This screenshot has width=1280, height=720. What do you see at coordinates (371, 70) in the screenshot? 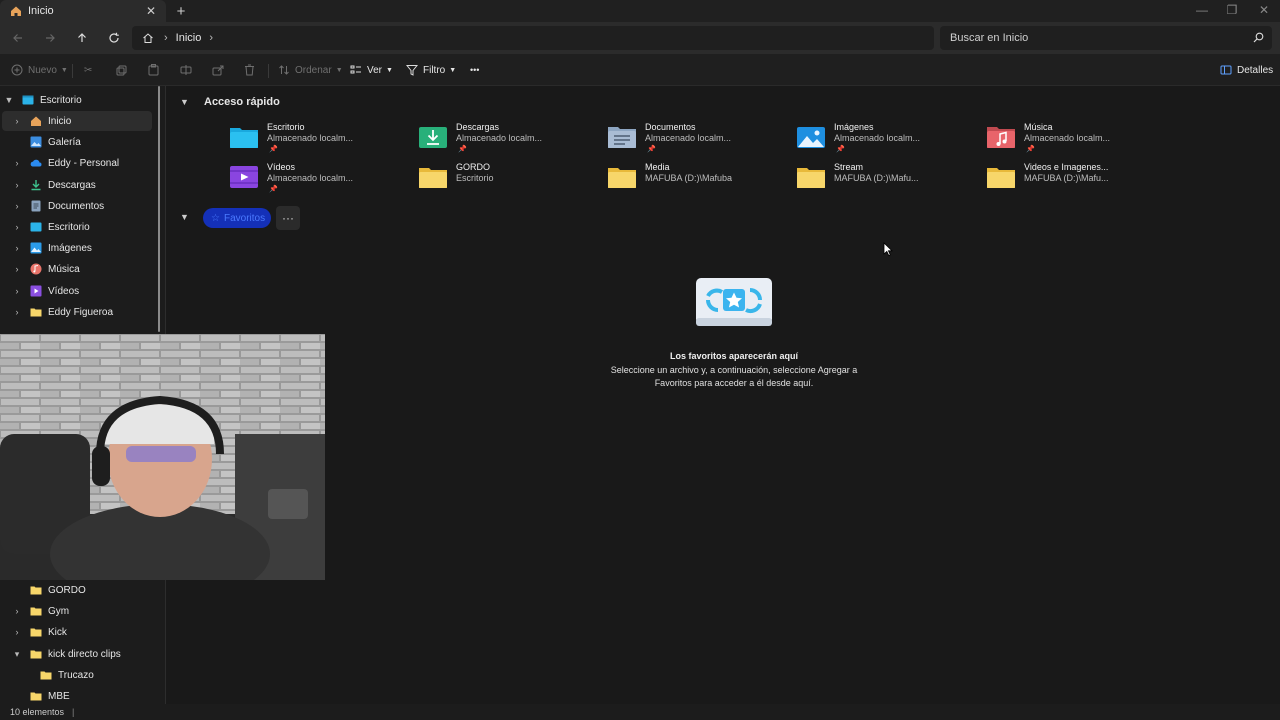
I see `view-button: Ver ▼` at bounding box center [371, 70].